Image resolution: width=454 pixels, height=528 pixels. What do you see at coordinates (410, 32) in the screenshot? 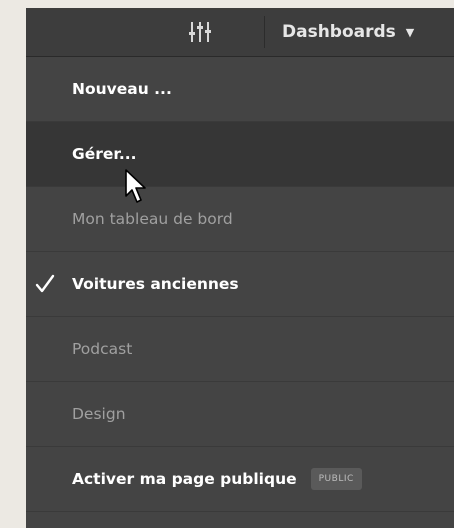
I see `caret-down-icon: ▼` at bounding box center [410, 32].